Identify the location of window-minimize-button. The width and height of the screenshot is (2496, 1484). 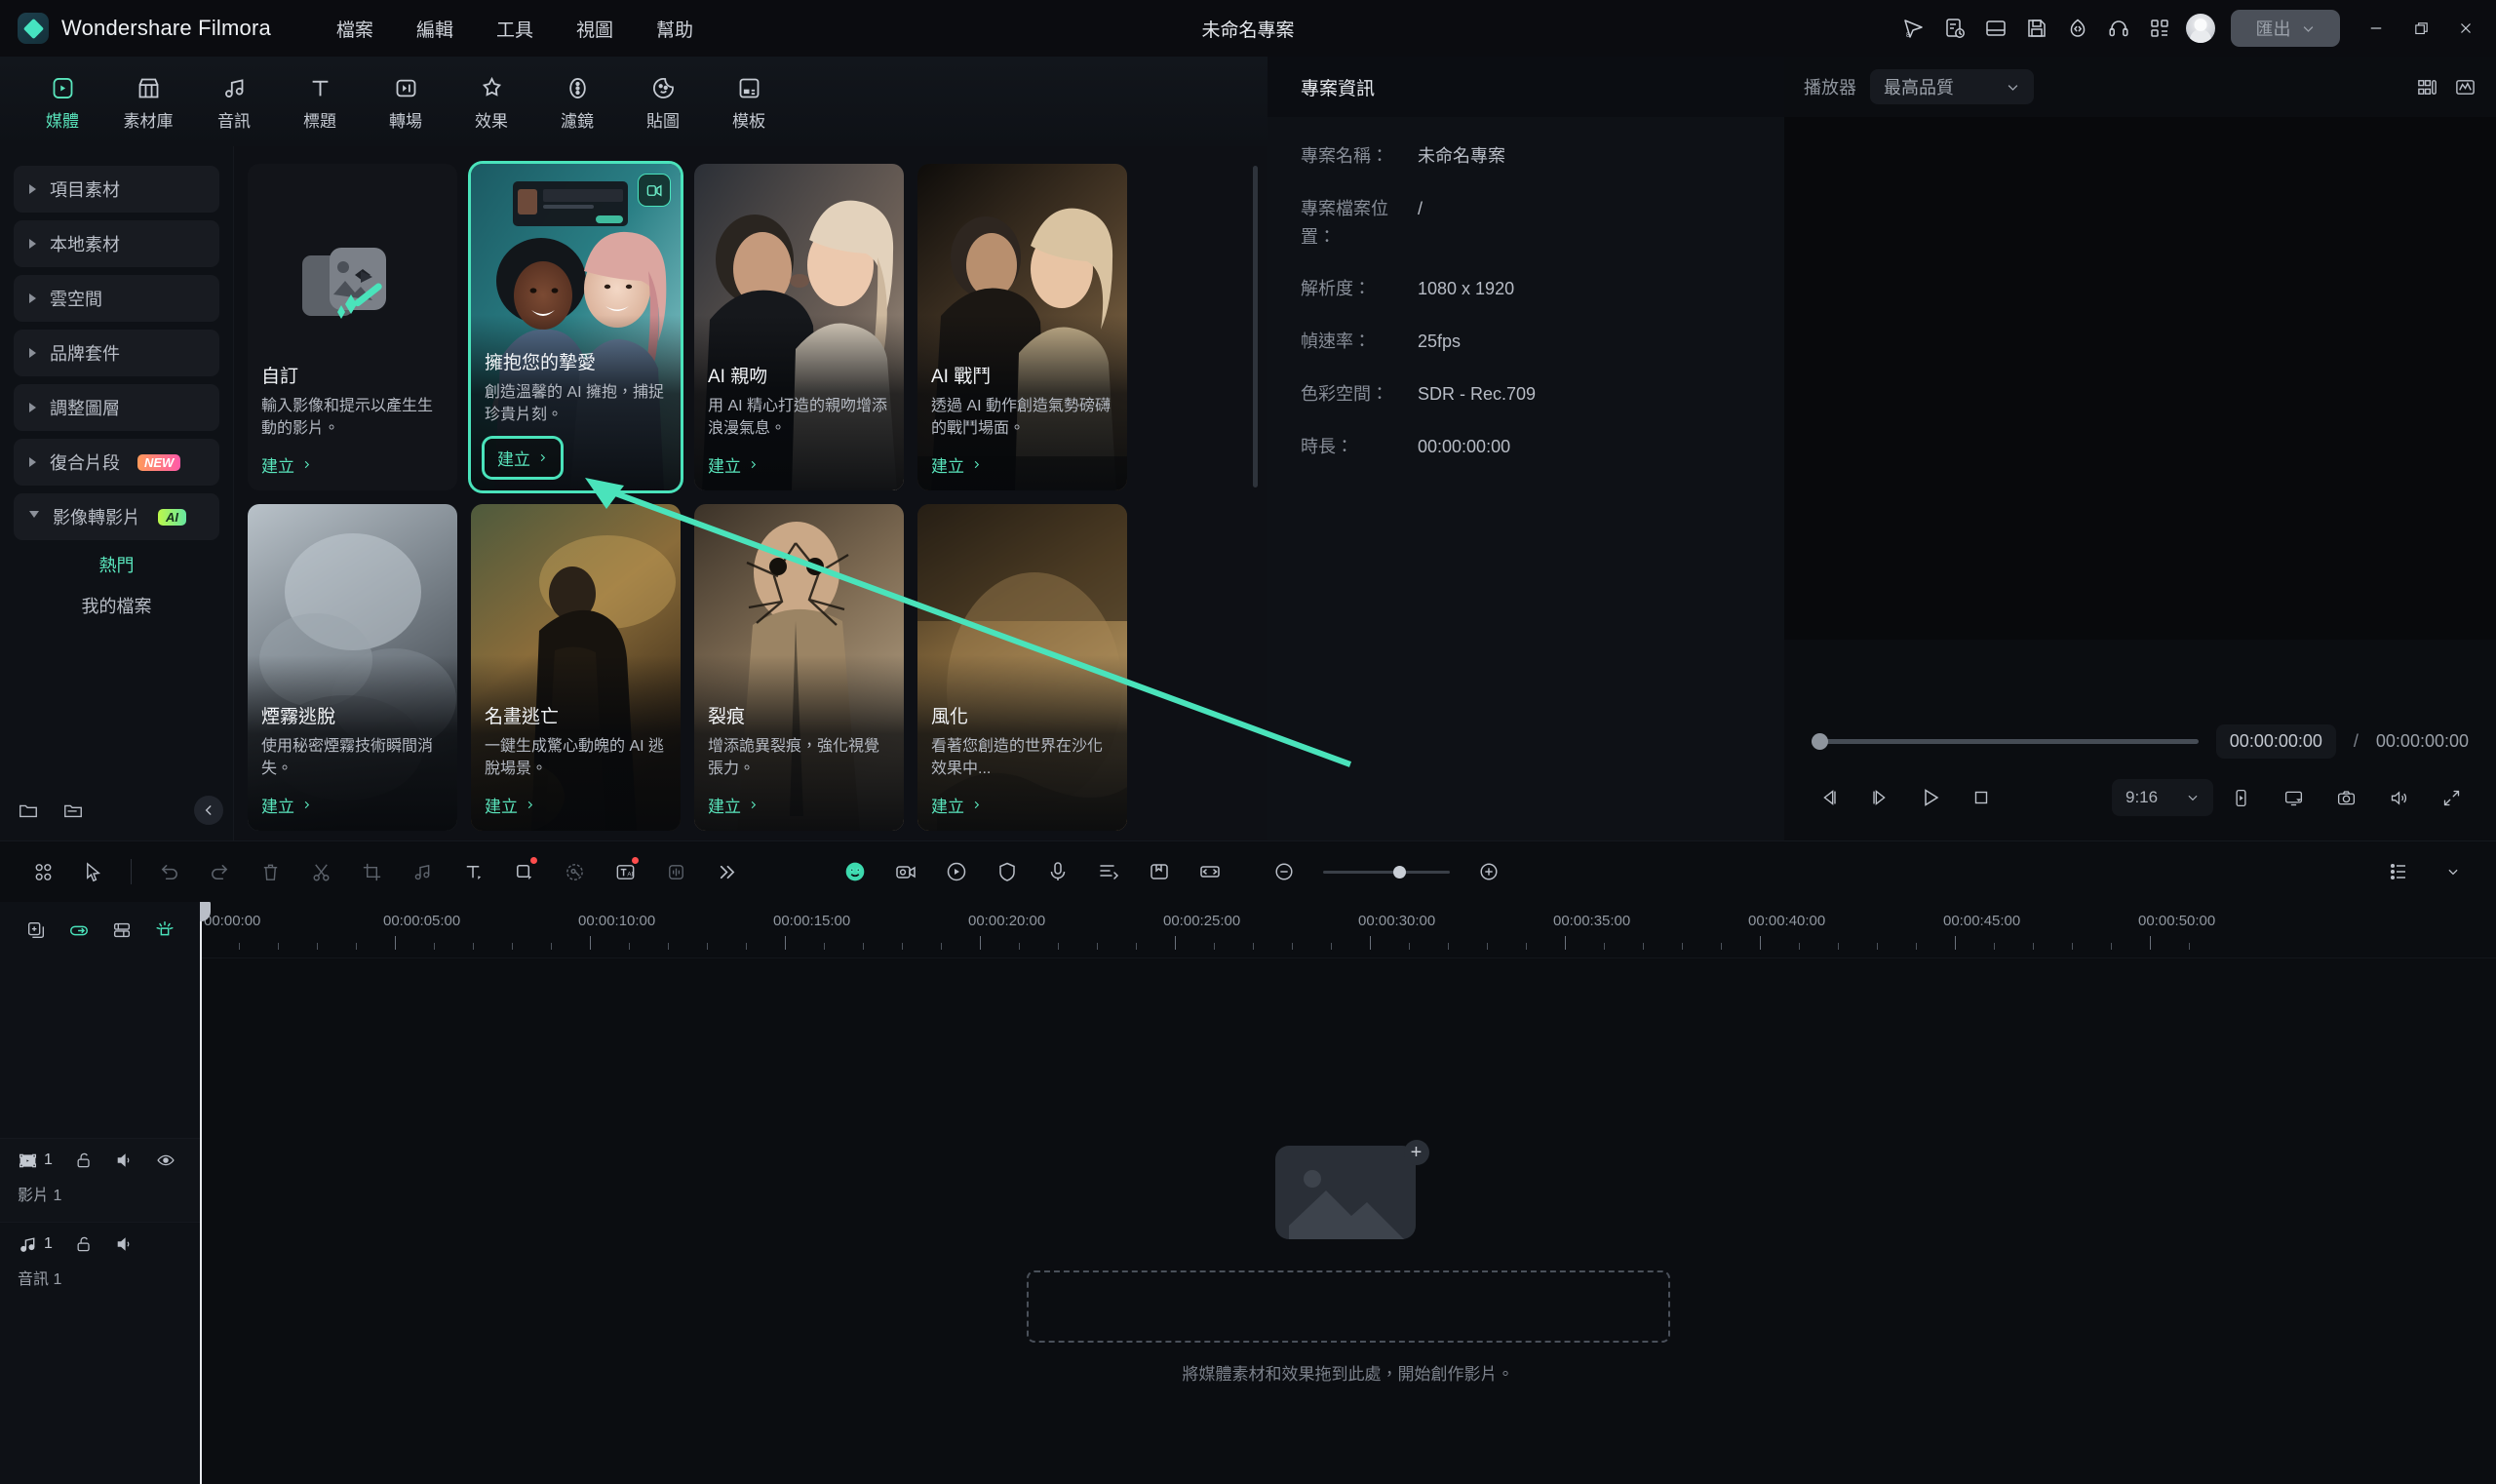
(2376, 28).